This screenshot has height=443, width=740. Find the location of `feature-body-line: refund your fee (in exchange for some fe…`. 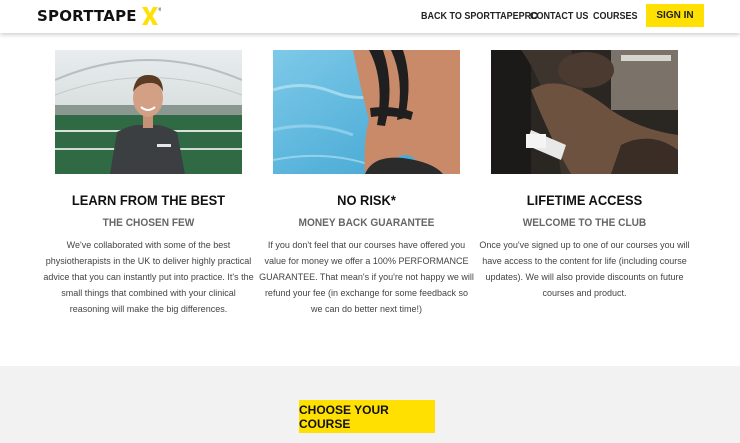

feature-body-line: refund your fee (in exchange for some fe… is located at coordinates (366, 293).